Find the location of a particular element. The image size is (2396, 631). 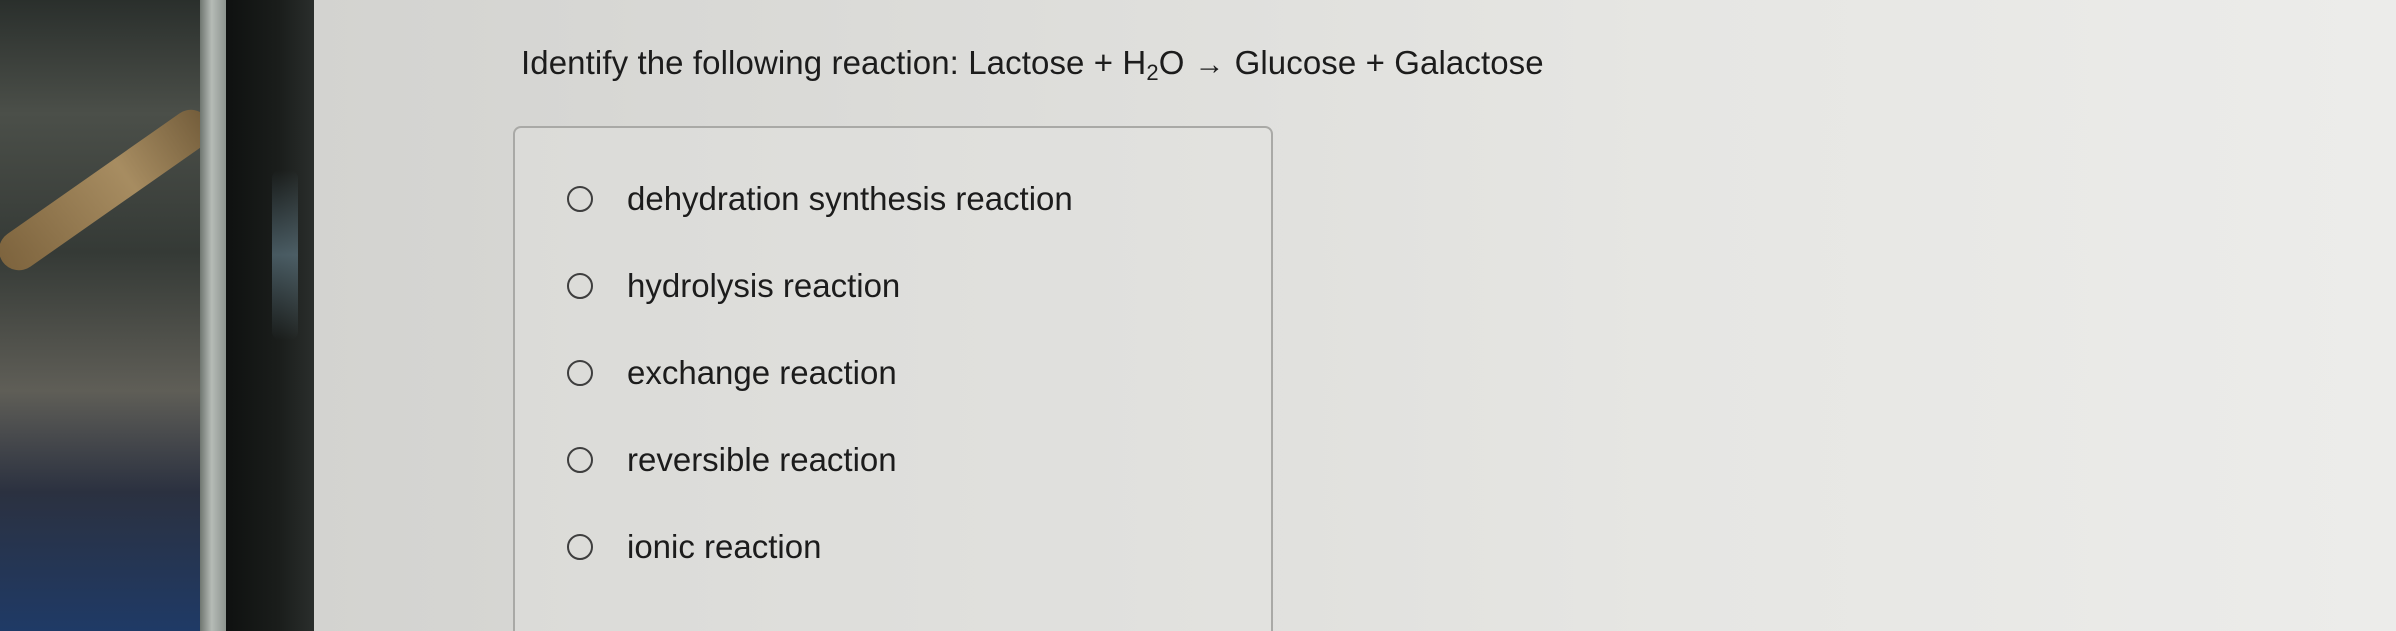

background-photo-edge is located at coordinates (109, 315).